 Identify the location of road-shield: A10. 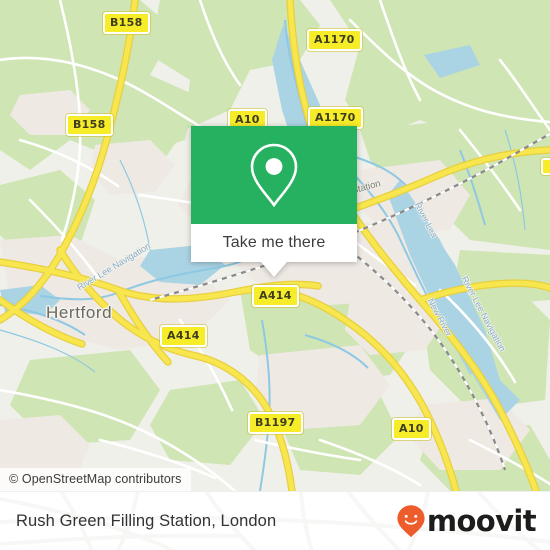
(411, 429).